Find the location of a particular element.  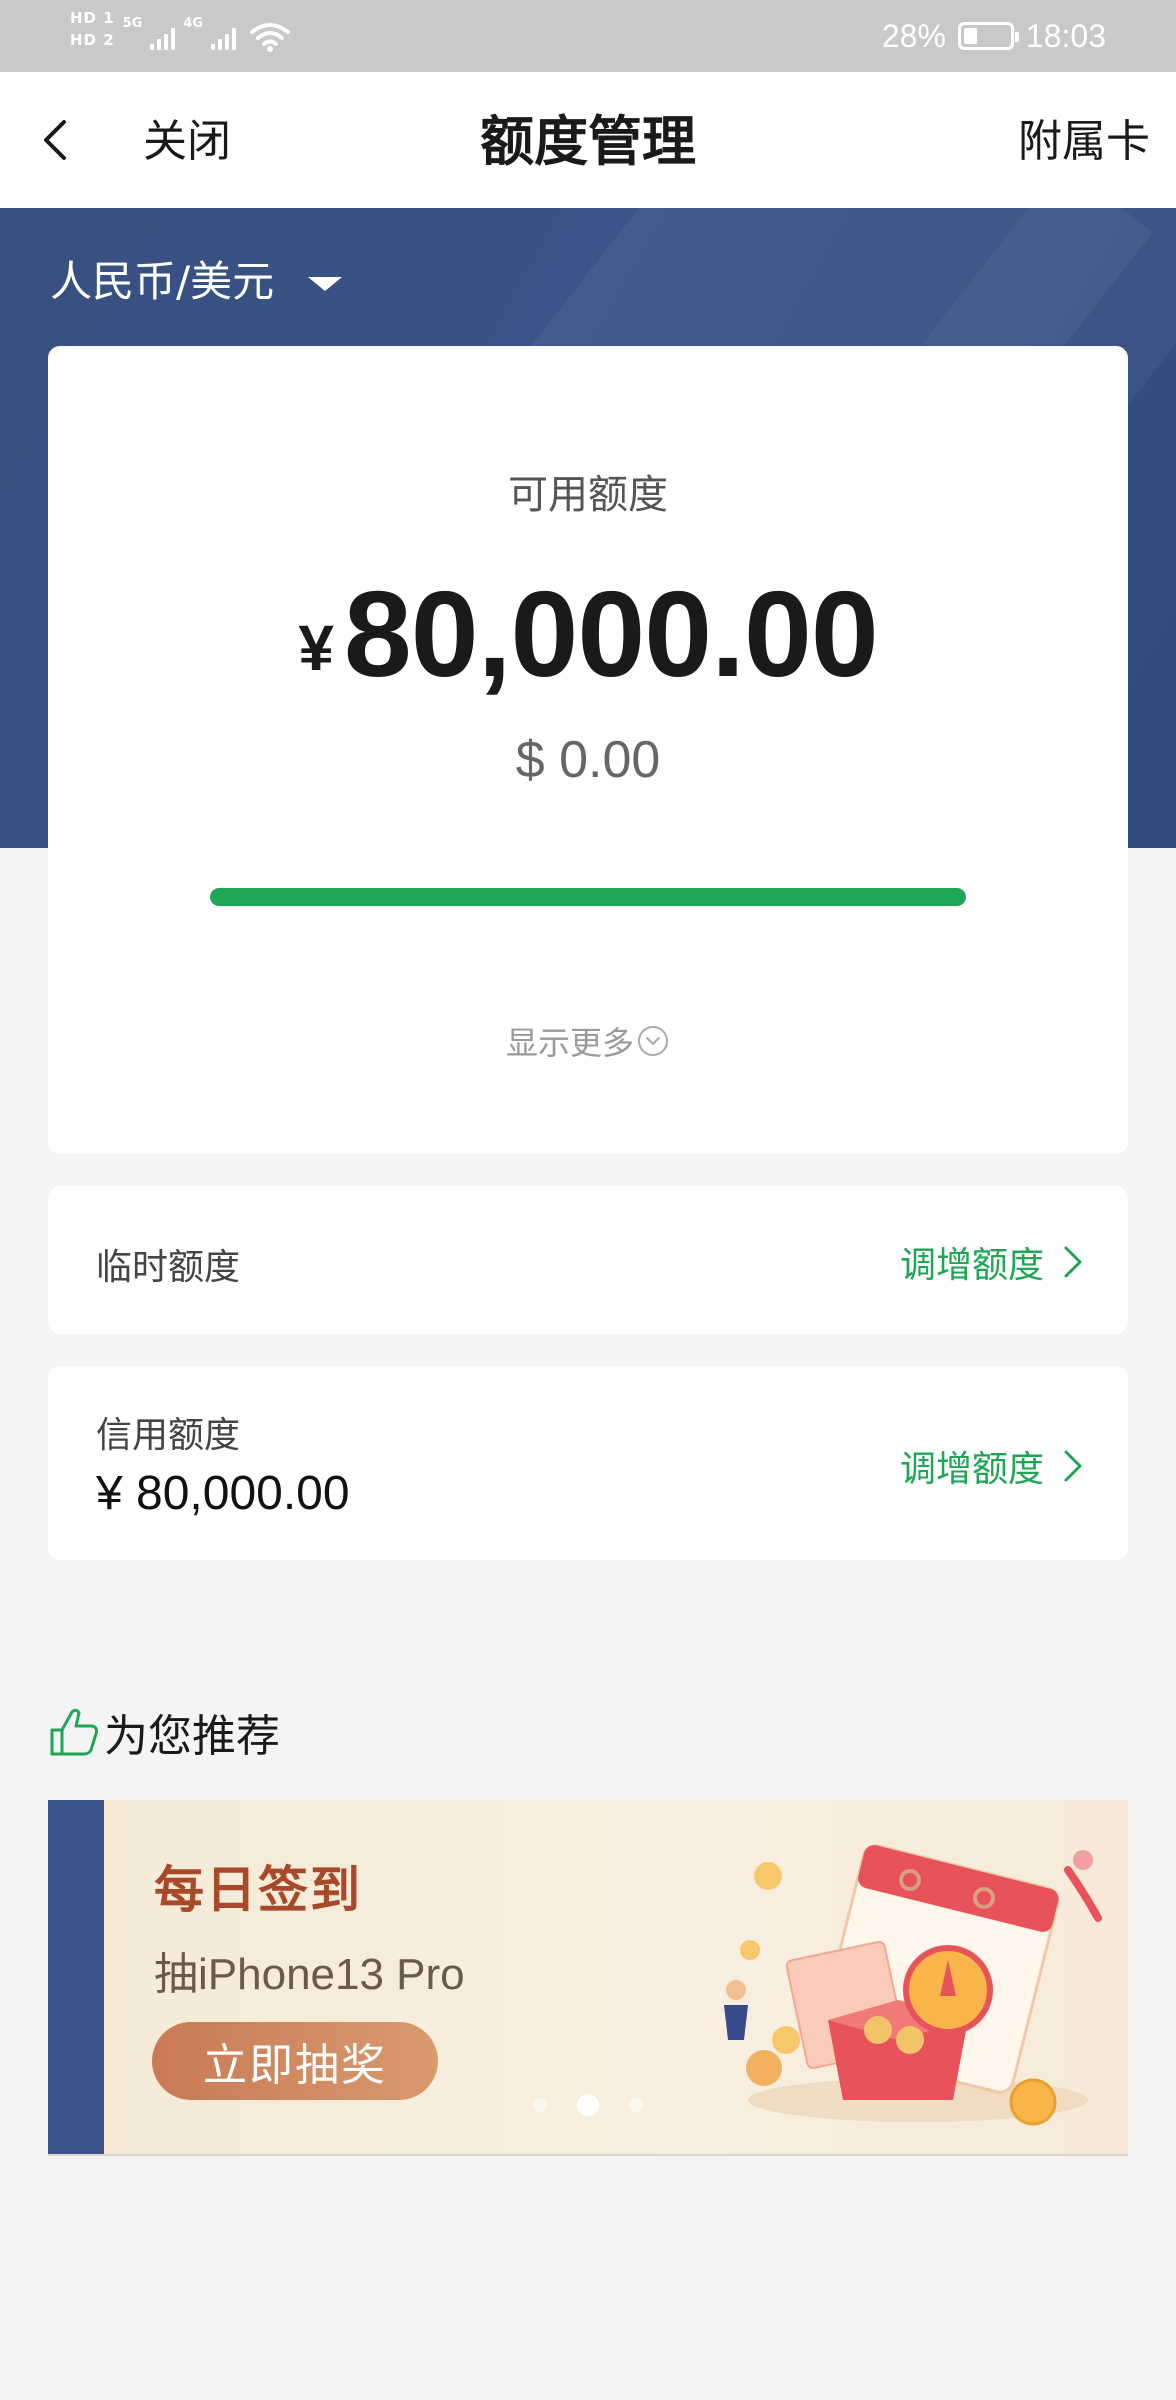

sim2-indicator: HD 2 is located at coordinates (92, 40).